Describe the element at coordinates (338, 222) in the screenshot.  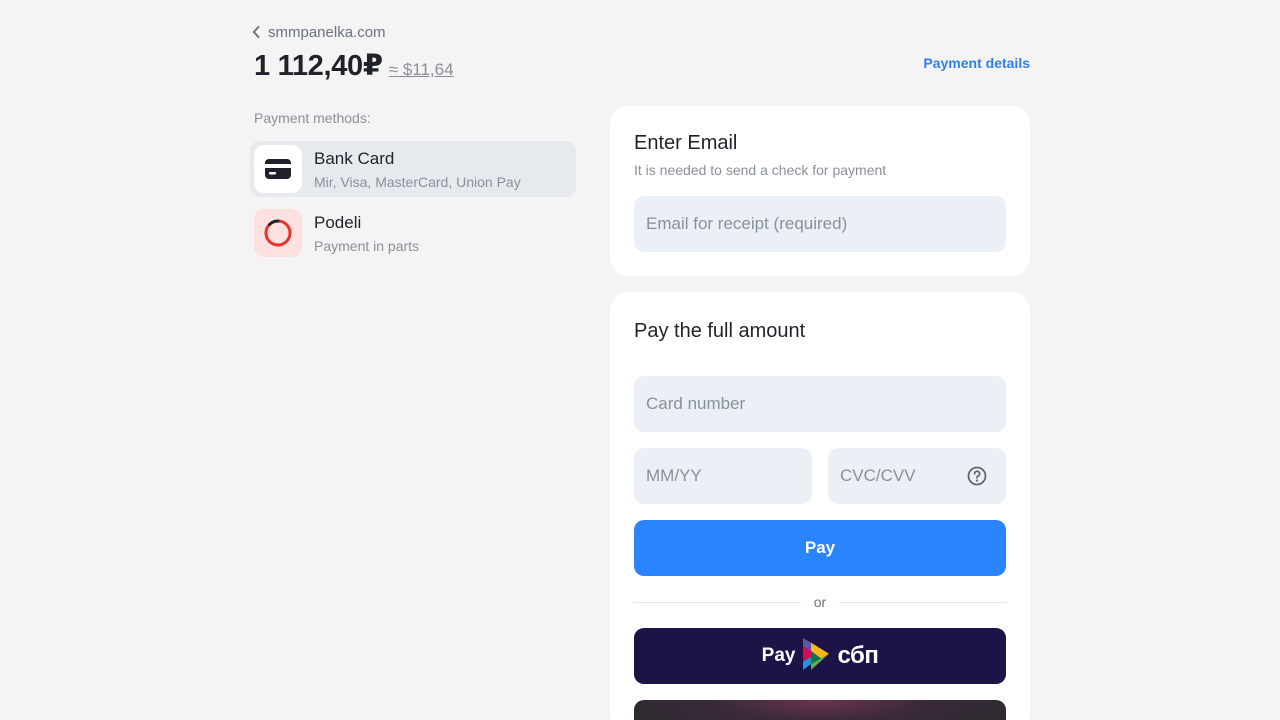
I see `method-title: Podeli` at that location.